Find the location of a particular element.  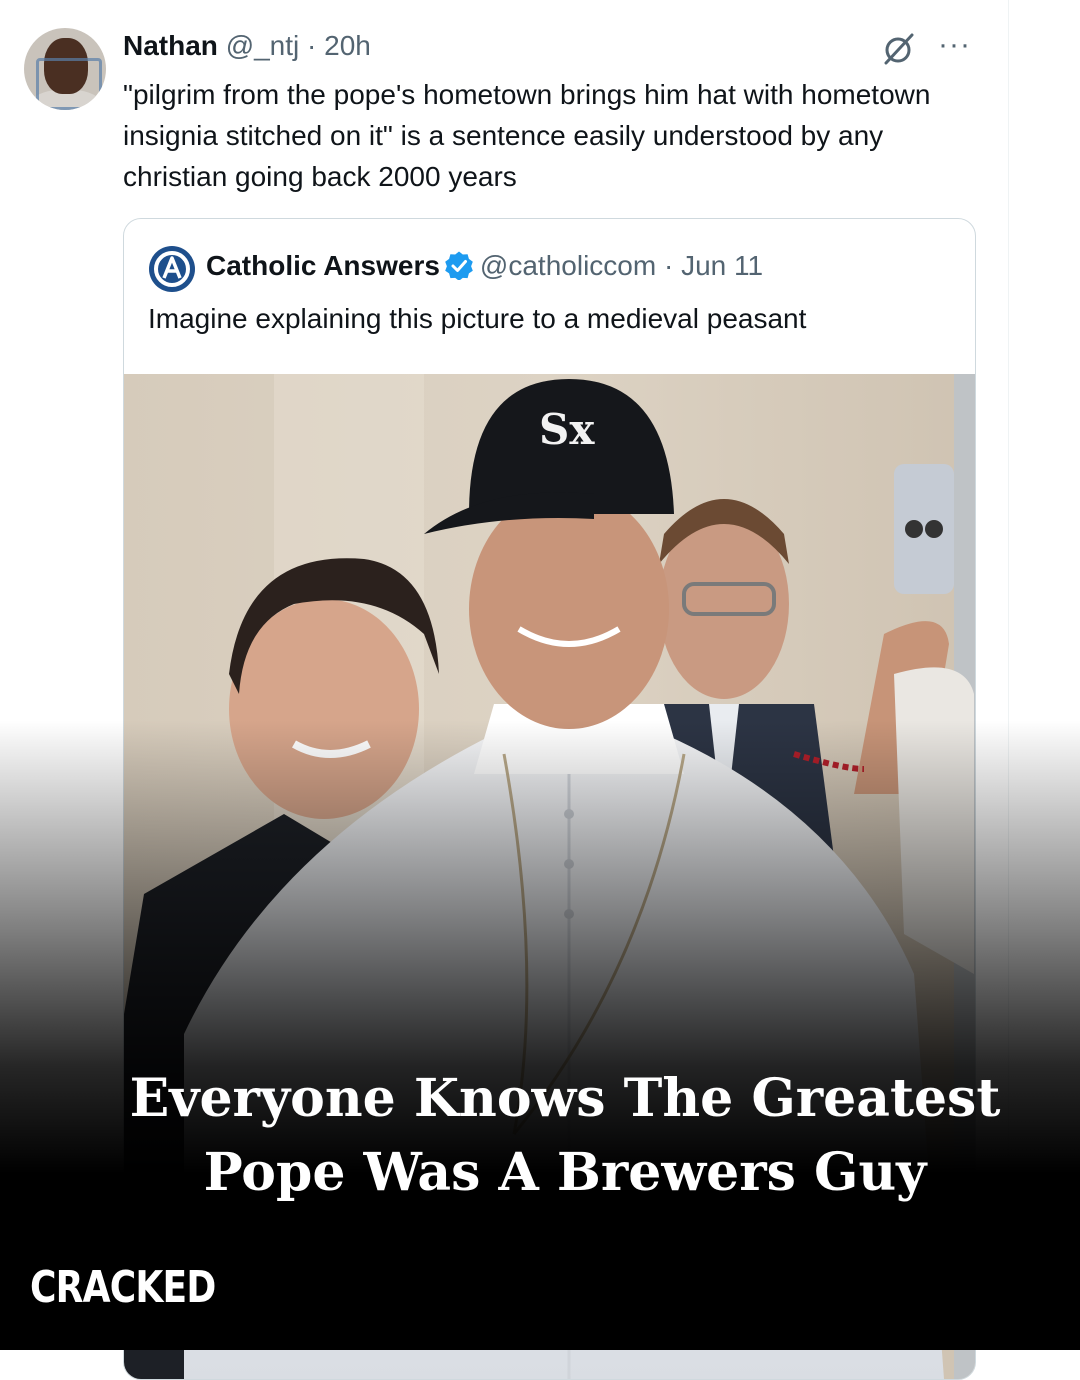

slashed-circle-icon is located at coordinates (898, 48).